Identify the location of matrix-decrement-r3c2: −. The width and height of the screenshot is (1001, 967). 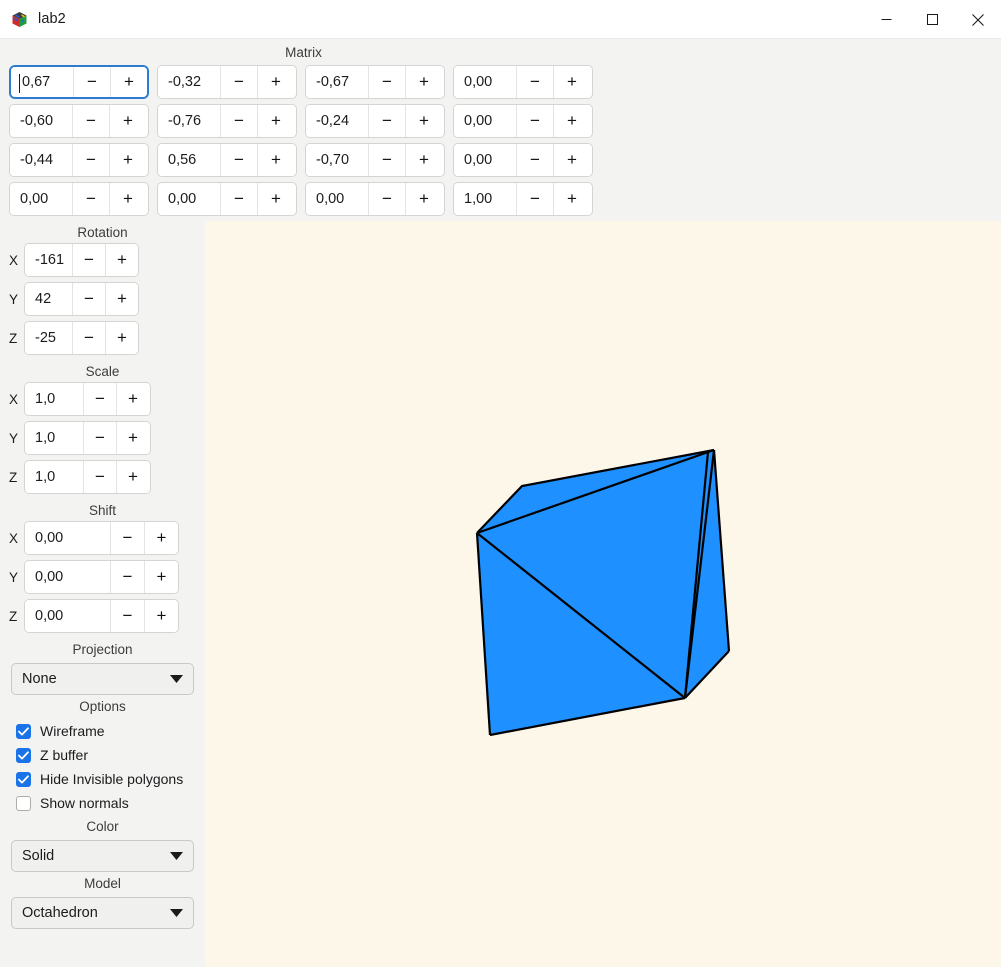
(386, 199).